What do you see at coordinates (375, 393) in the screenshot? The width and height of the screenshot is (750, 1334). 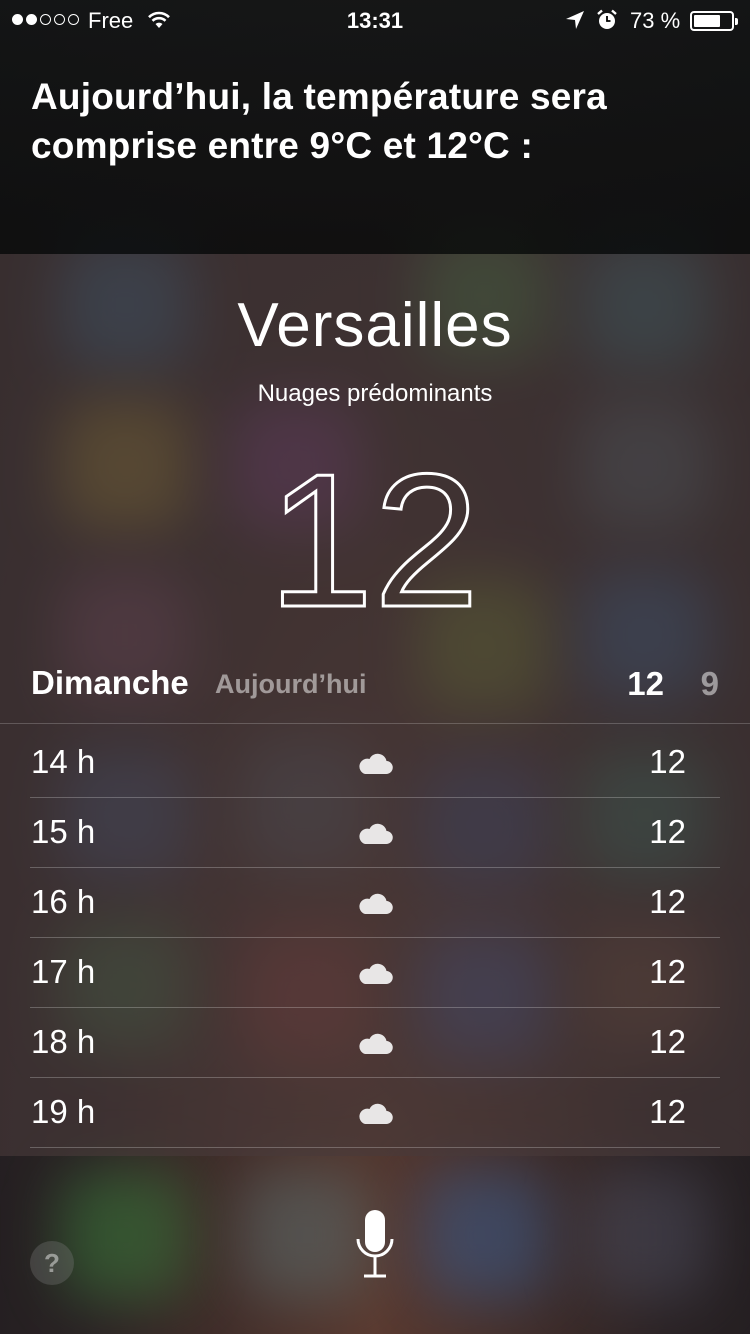 I see `weather-condition: Nuages prédominants` at bounding box center [375, 393].